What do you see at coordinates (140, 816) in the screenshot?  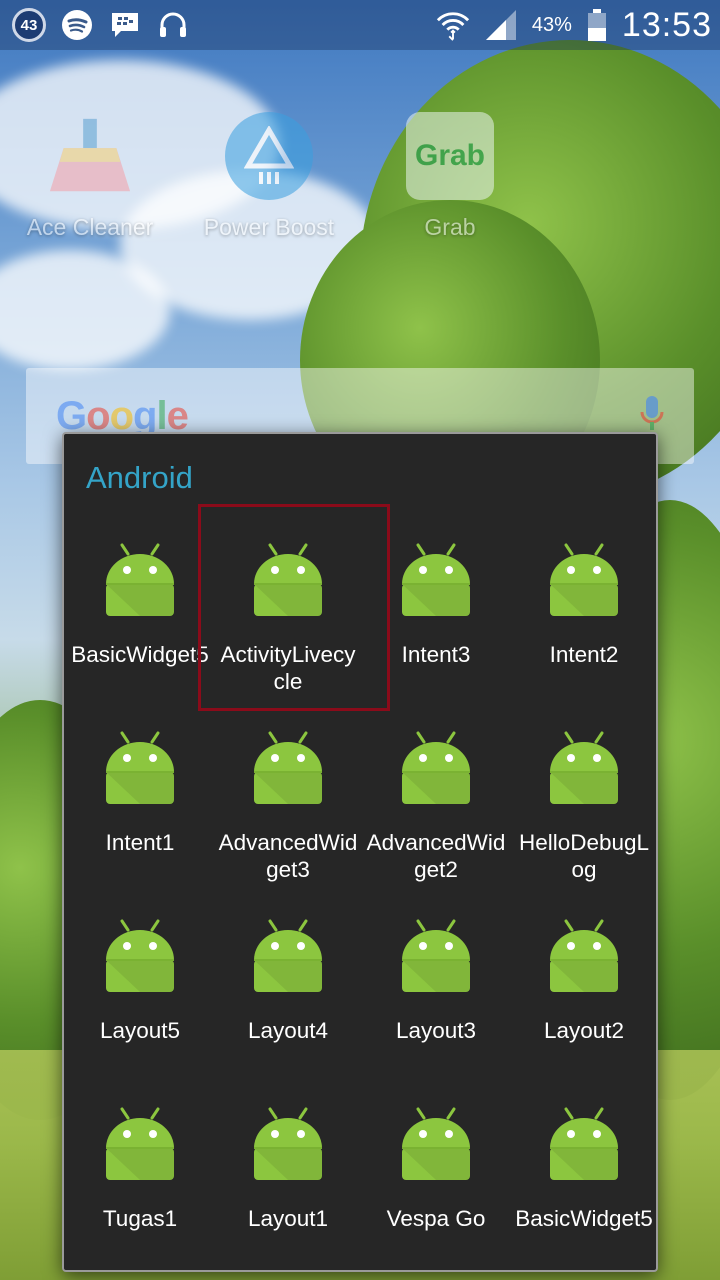 I see `folder-app-intent1: Intent1` at bounding box center [140, 816].